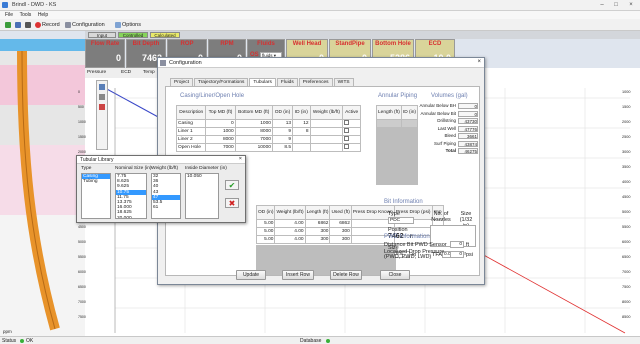 The image size is (640, 344). I want to click on reset-icon, so click(102, 107).